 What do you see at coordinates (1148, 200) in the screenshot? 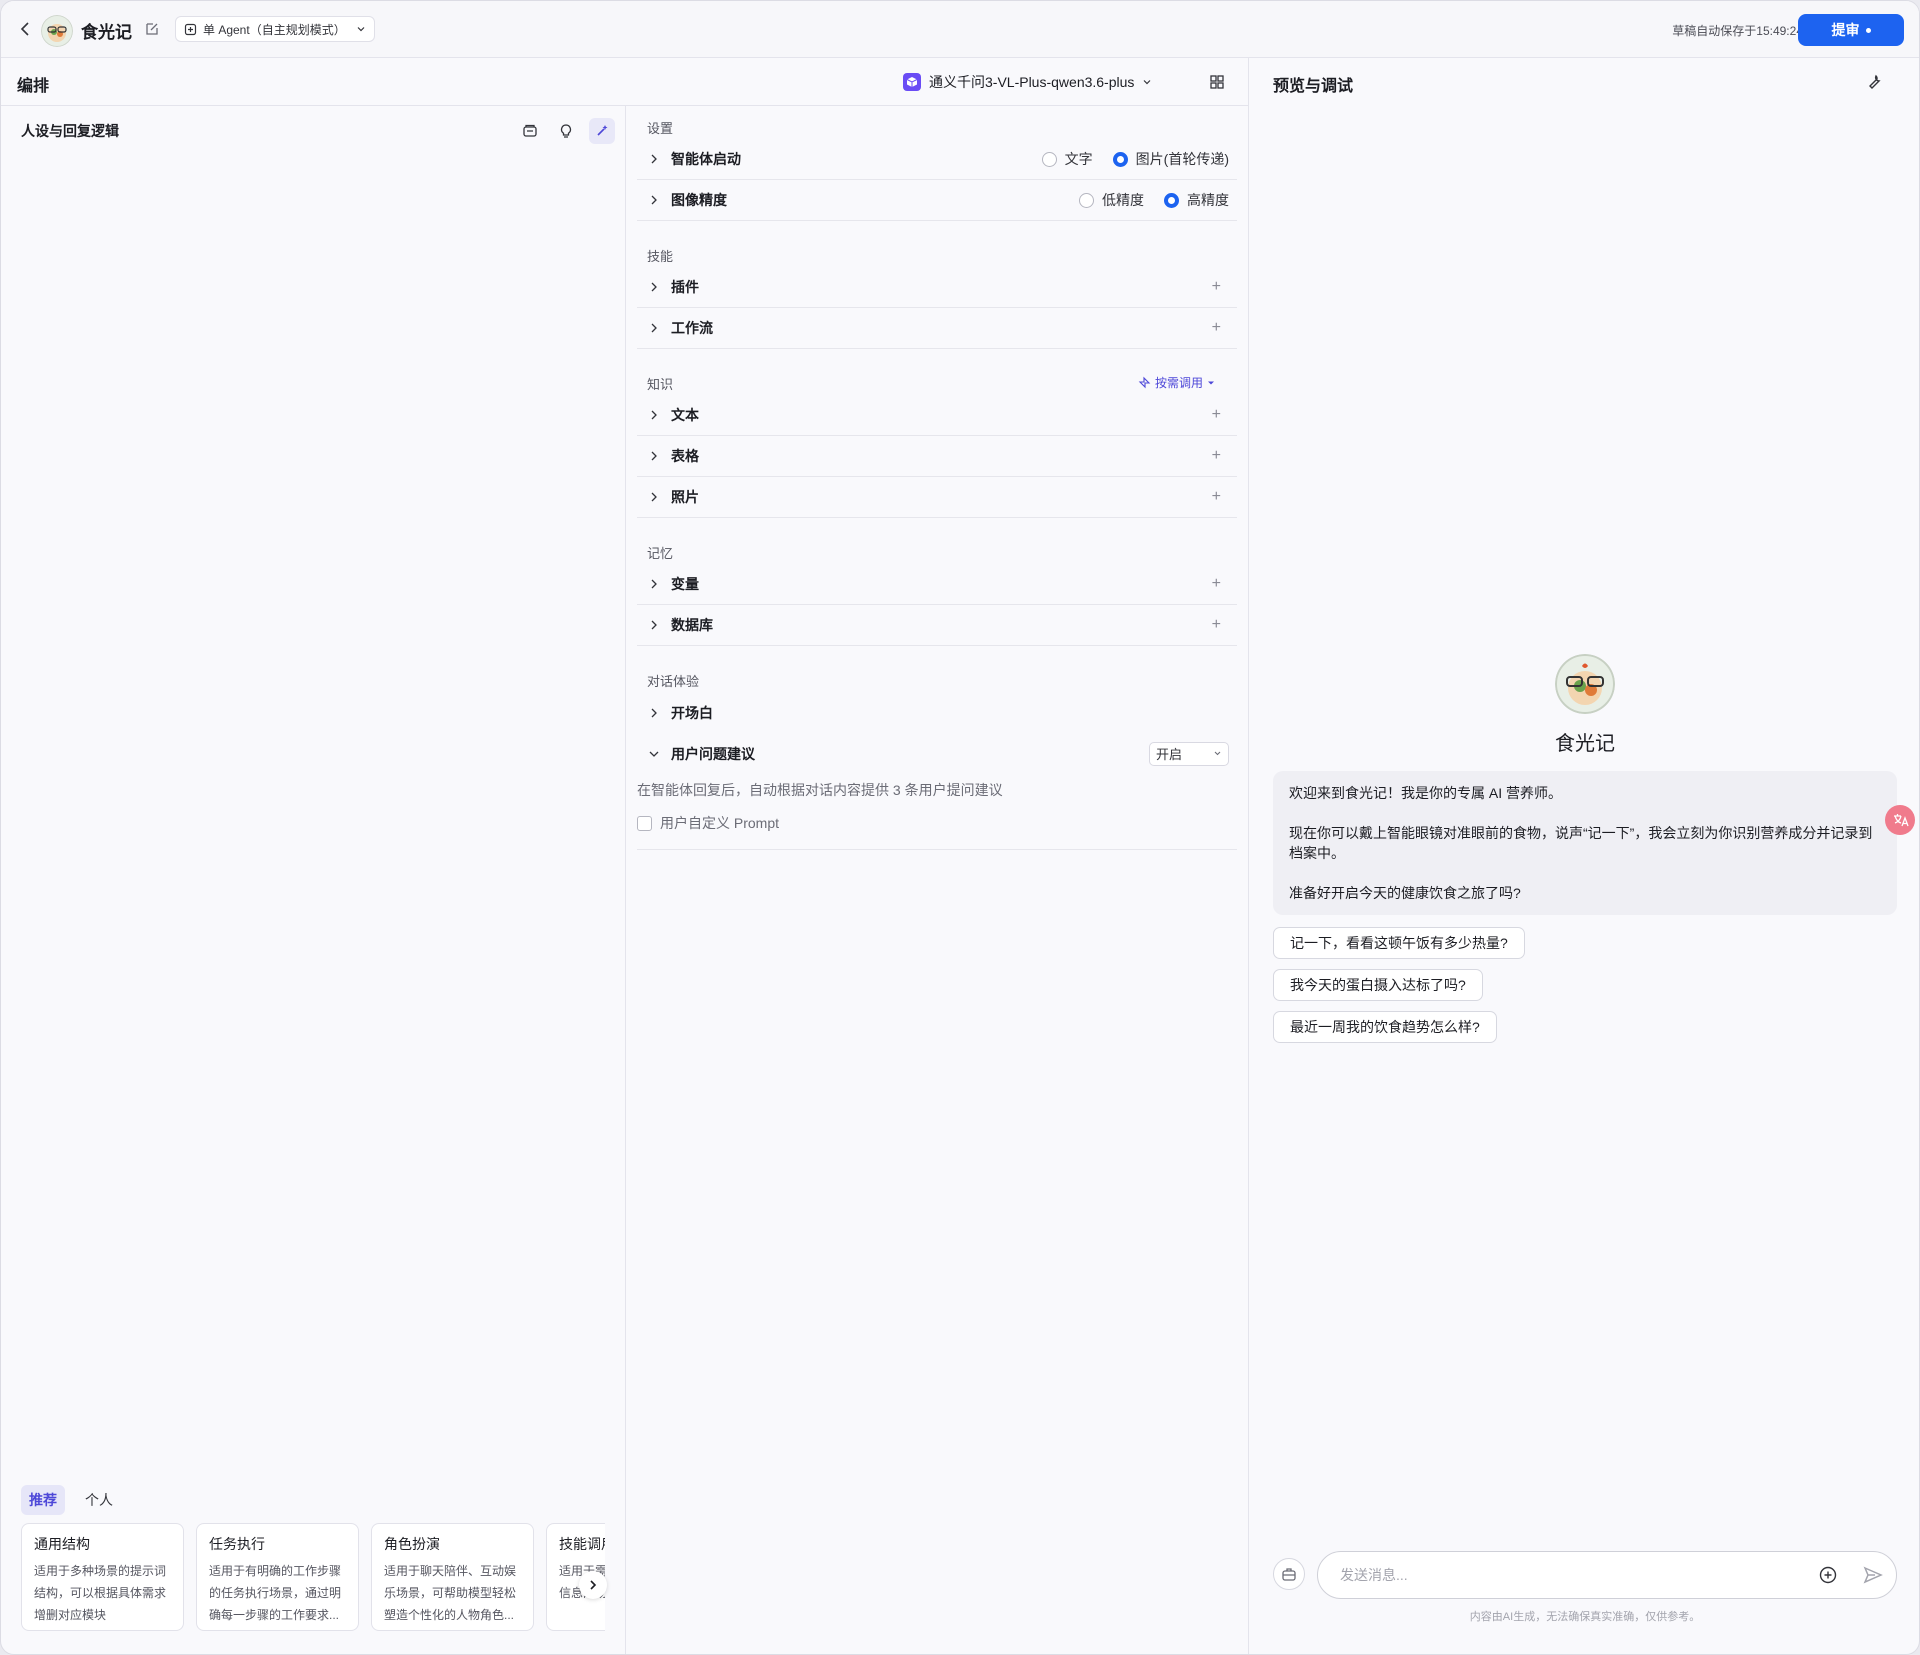
I see `precision-radio-group: 低精度 高精度` at bounding box center [1148, 200].